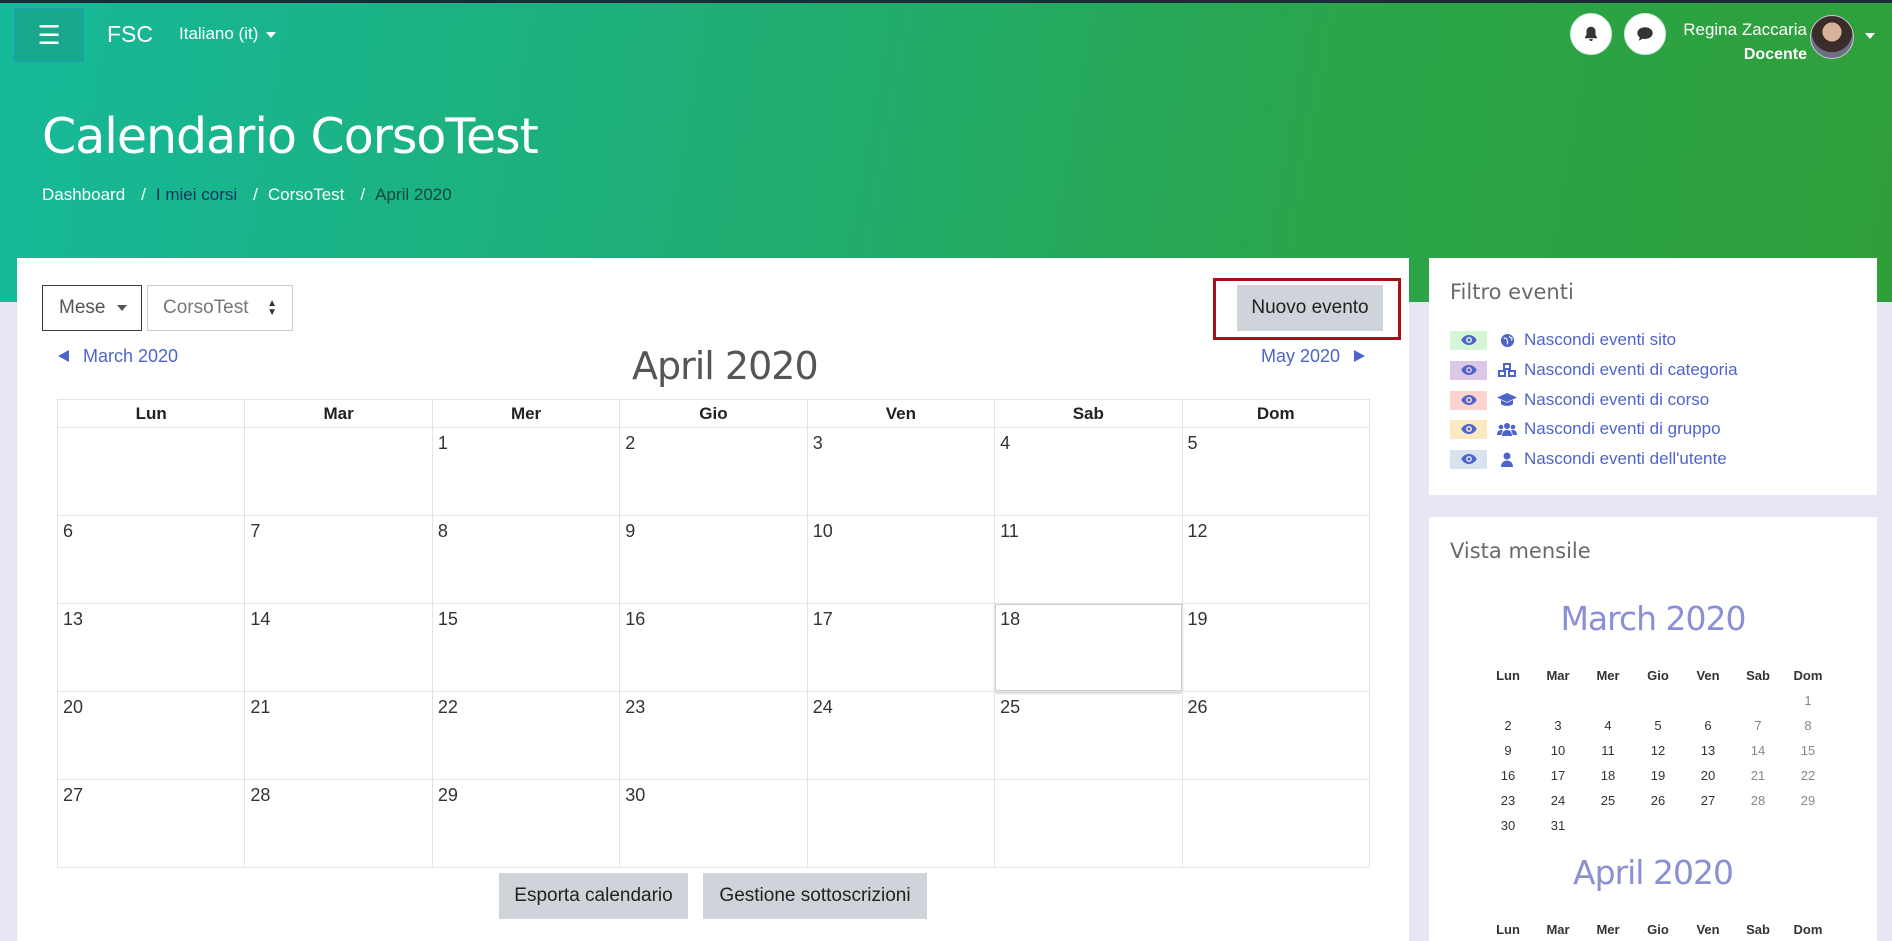  Describe the element at coordinates (1276, 471) in the screenshot. I see `calendar-day-cell: 5` at that location.